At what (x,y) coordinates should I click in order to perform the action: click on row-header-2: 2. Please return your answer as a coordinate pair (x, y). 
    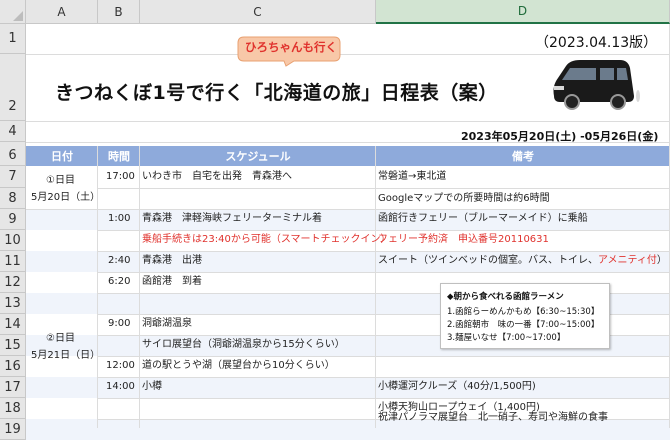
    Looking at the image, I should click on (13, 87).